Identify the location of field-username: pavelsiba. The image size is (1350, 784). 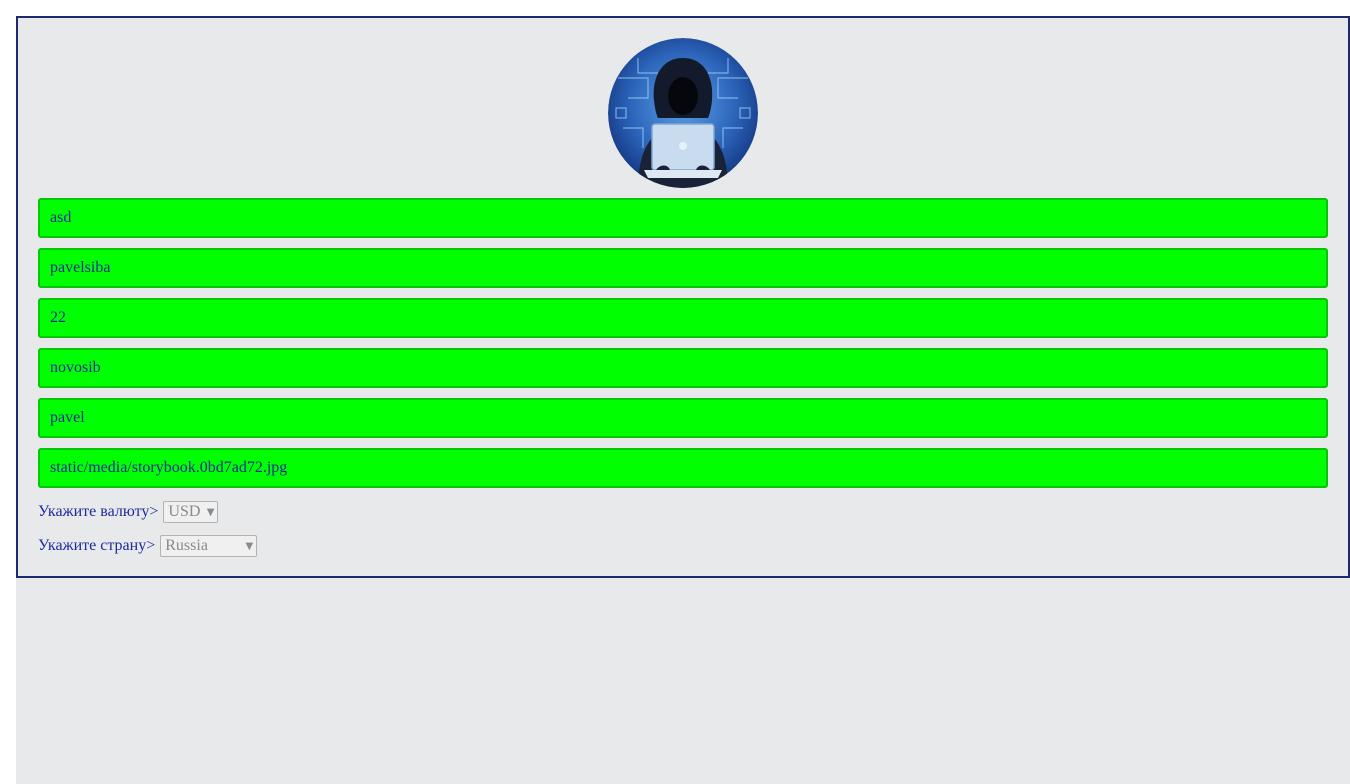
(683, 268).